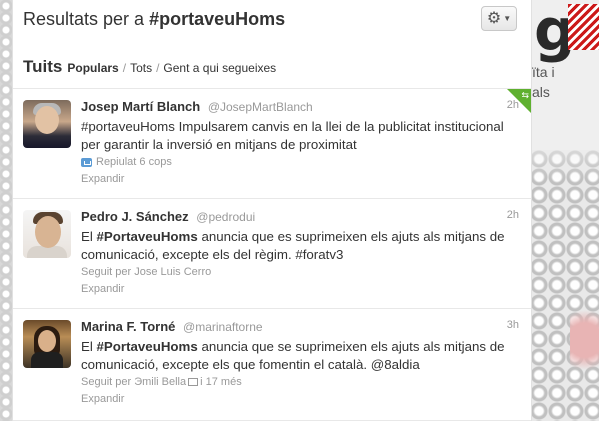  I want to click on tab-following: Gent a qui segueixes, so click(219, 68).